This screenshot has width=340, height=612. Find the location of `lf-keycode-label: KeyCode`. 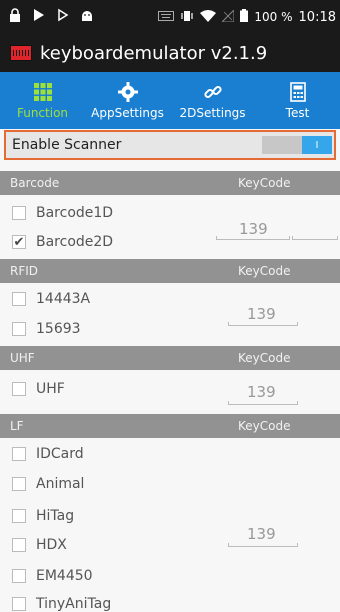

lf-keycode-label: KeyCode is located at coordinates (264, 426).